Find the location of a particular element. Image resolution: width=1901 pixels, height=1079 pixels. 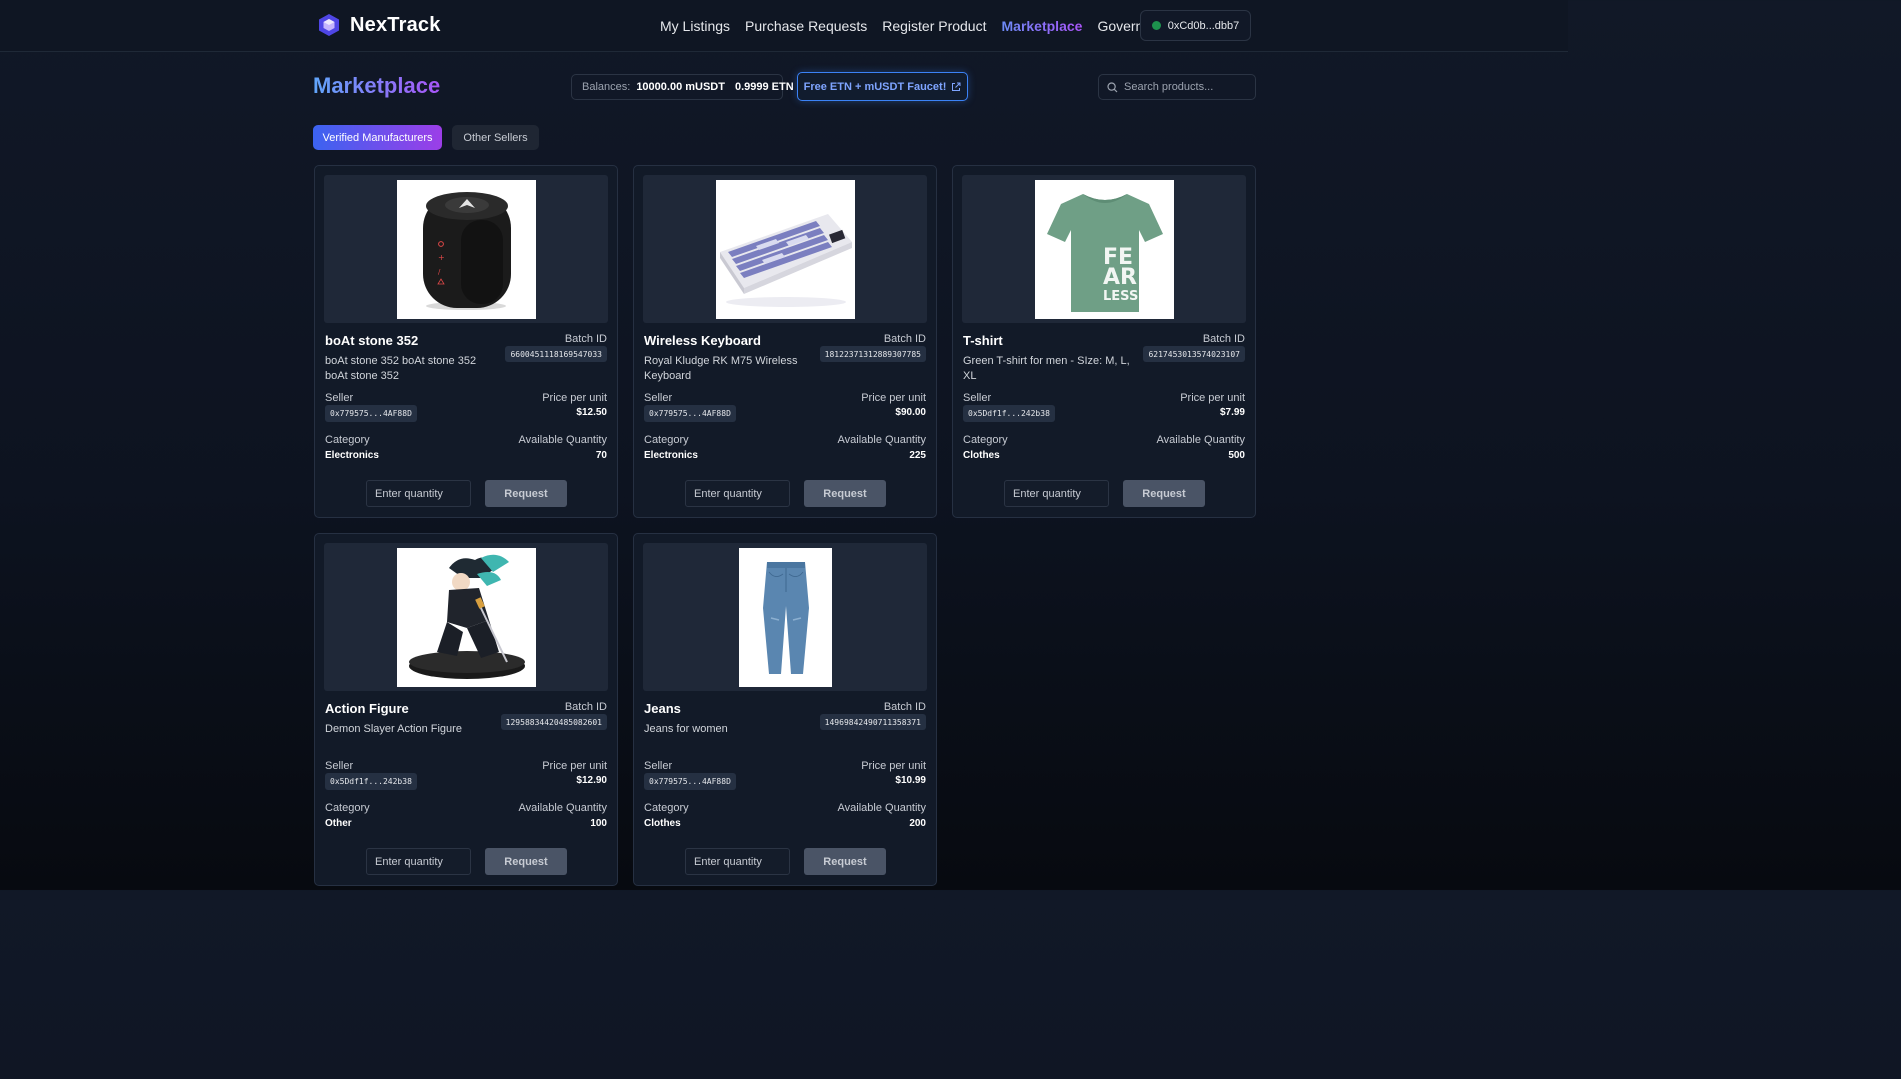

wallet-button: 0xCd0b...dbb7 is located at coordinates (1195, 25).